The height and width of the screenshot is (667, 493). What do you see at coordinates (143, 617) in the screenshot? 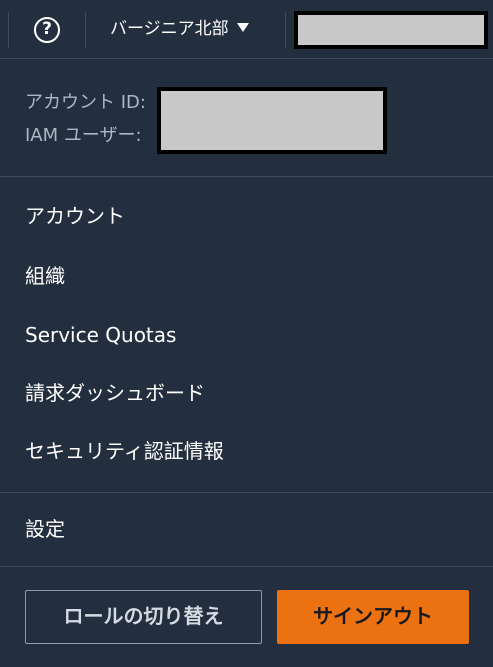
I see `switch-role-button: ロールの切り替え` at bounding box center [143, 617].